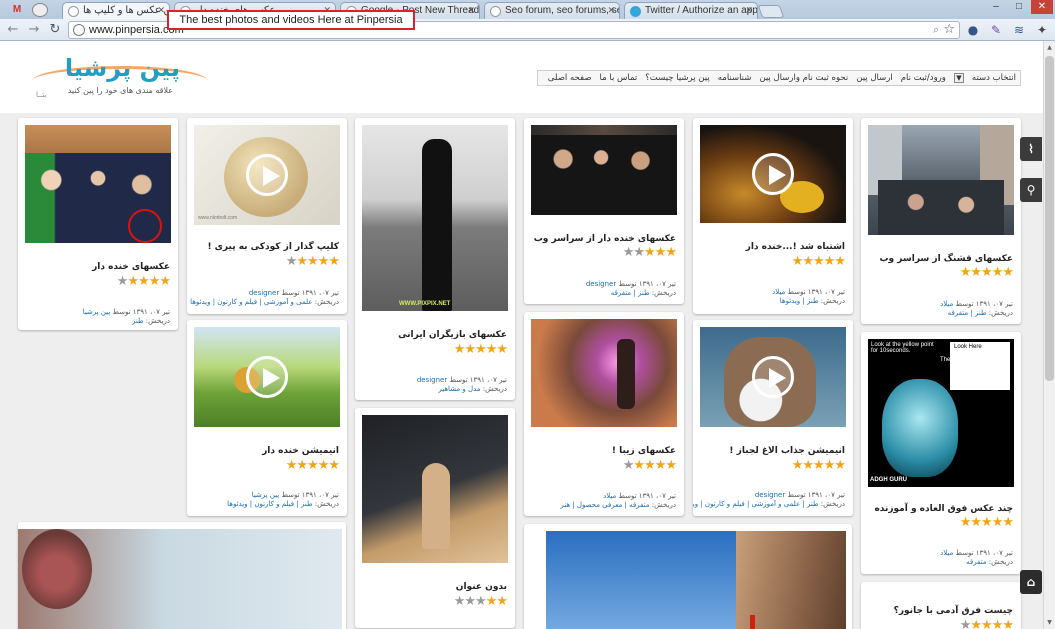 This screenshot has height=629, width=1055. I want to click on scrollbar-thumb, so click(1049, 218).